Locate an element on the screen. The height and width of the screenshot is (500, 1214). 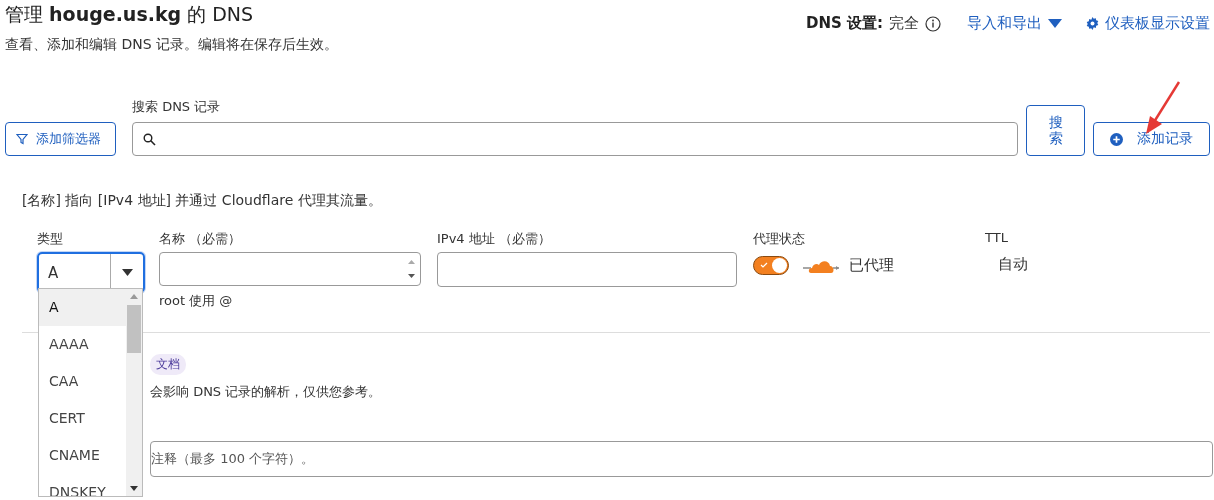
scroll-up-icon is located at coordinates (134, 296).